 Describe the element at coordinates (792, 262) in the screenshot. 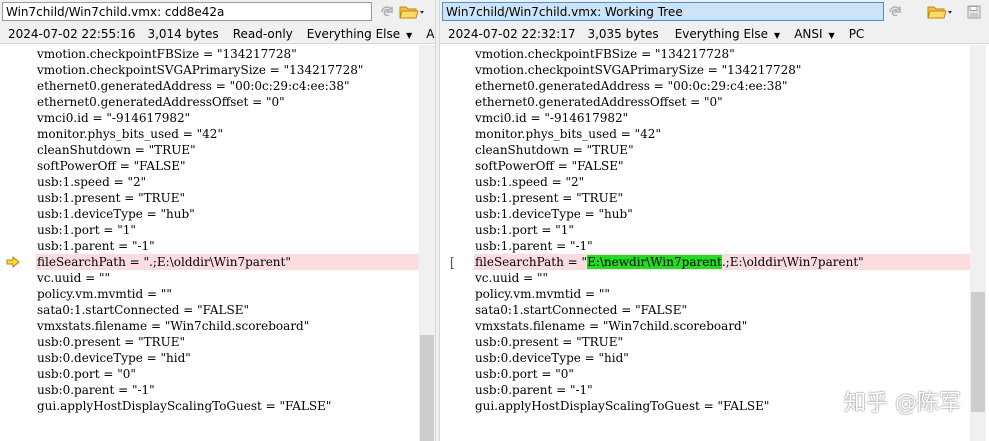

I see `diff-line-suffix: .;E:\olddir\Win7parent"` at that location.